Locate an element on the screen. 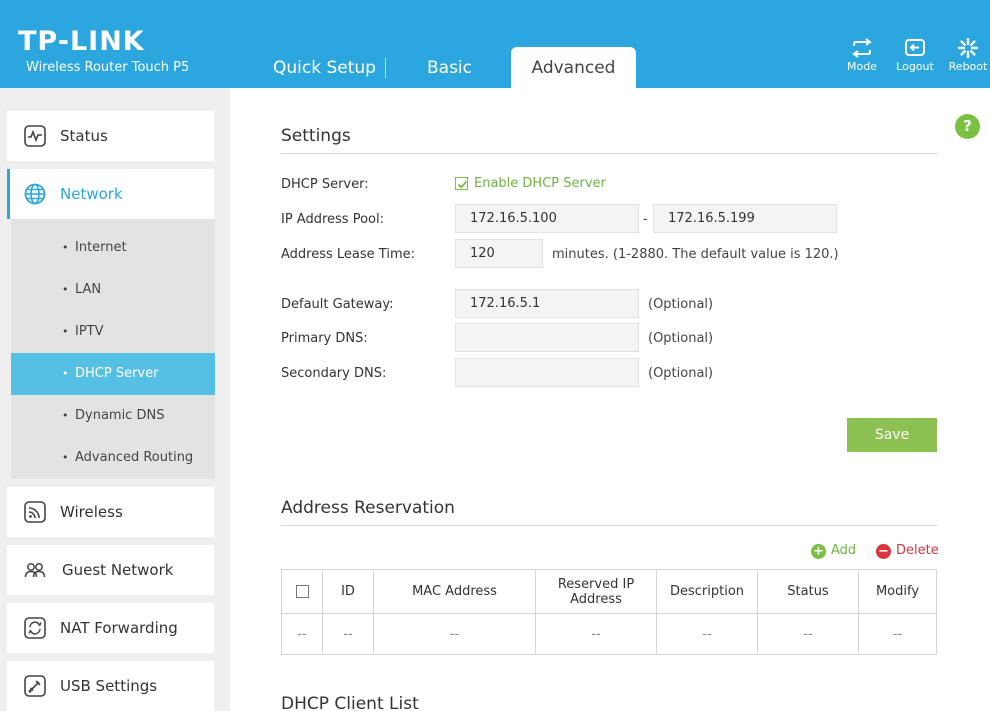 The height and width of the screenshot is (711, 990). column-header-description: Description is located at coordinates (707, 591).